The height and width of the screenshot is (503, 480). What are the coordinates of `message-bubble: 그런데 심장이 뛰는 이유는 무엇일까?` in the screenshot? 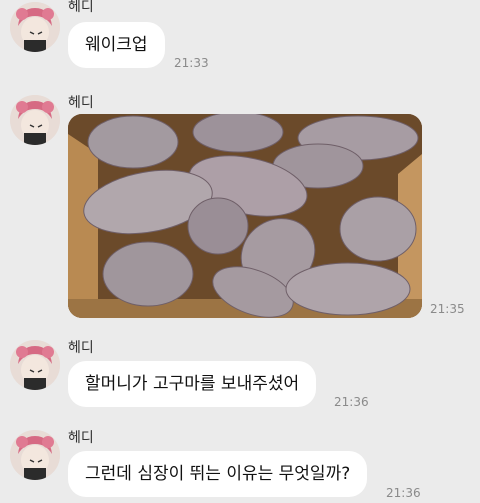 It's located at (218, 474).